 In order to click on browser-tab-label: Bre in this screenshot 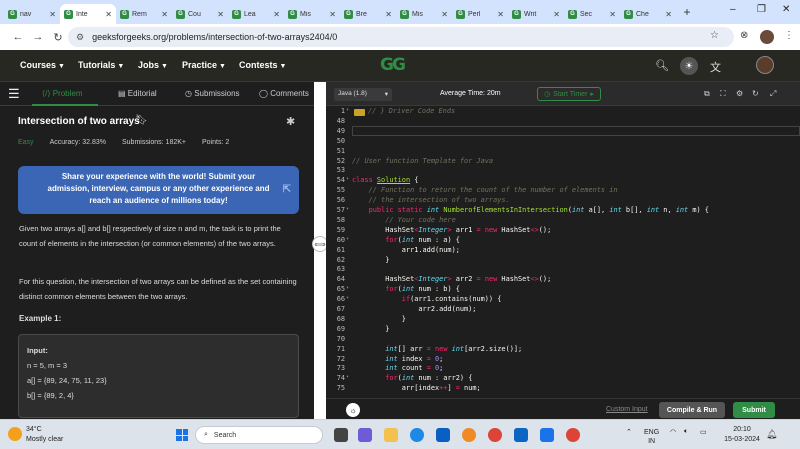, I will do `click(361, 14)`.